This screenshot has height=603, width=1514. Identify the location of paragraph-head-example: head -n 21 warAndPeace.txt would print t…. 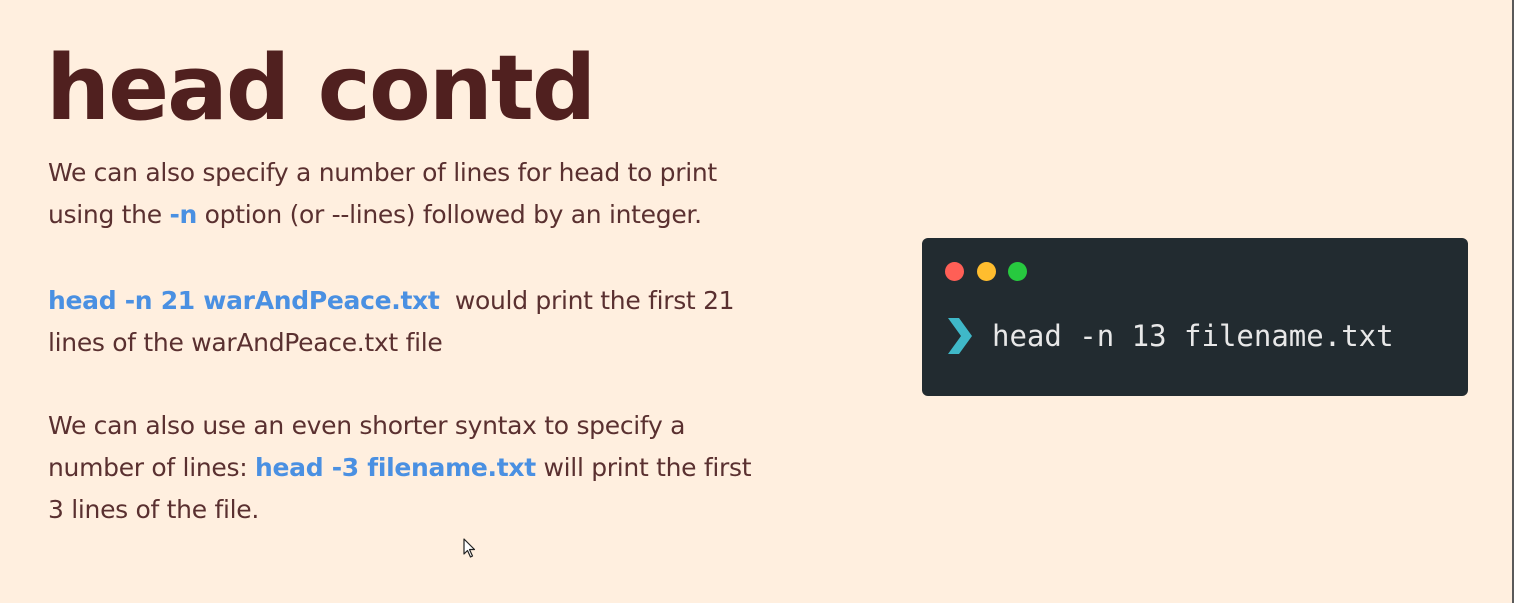
(391, 322).